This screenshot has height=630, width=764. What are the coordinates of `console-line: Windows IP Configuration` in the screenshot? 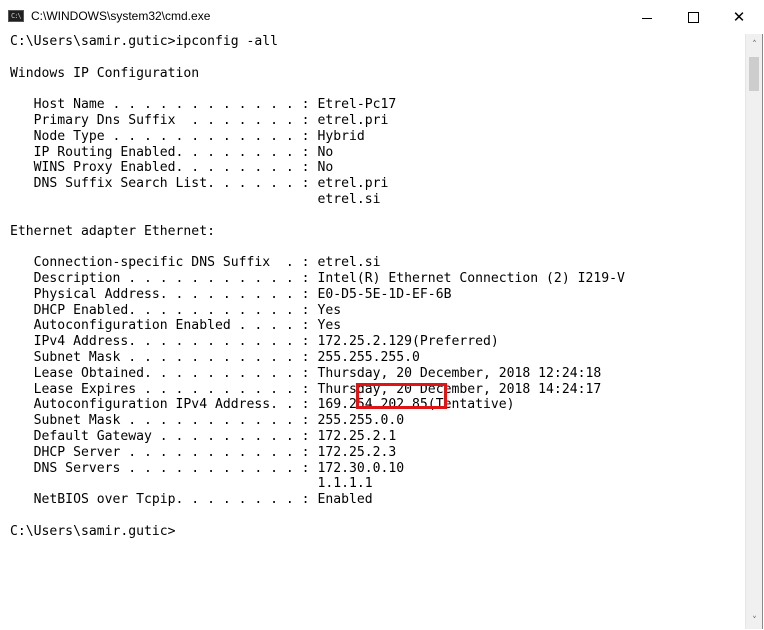 It's located at (105, 73).